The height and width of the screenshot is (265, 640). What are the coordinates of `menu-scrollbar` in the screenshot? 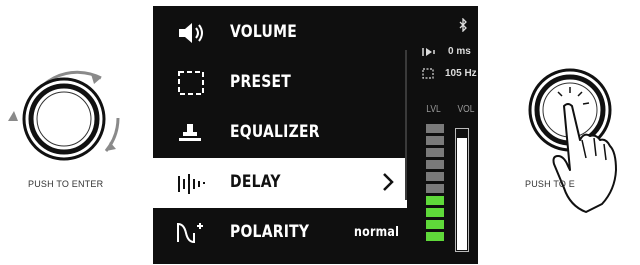 It's located at (406, 125).